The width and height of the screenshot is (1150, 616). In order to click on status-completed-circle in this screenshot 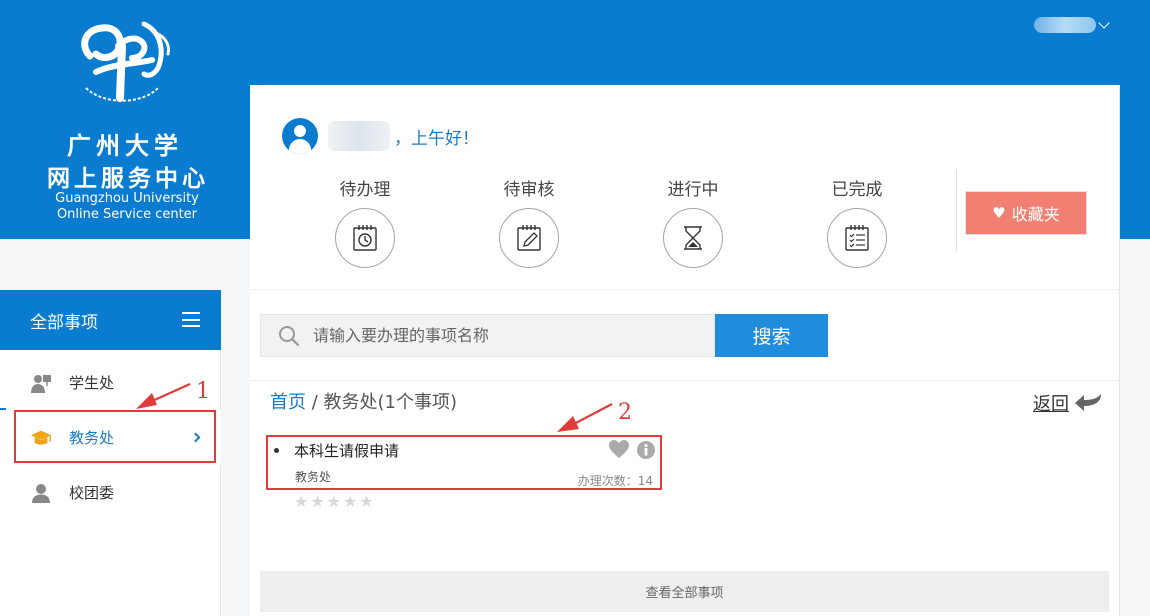, I will do `click(857, 238)`.